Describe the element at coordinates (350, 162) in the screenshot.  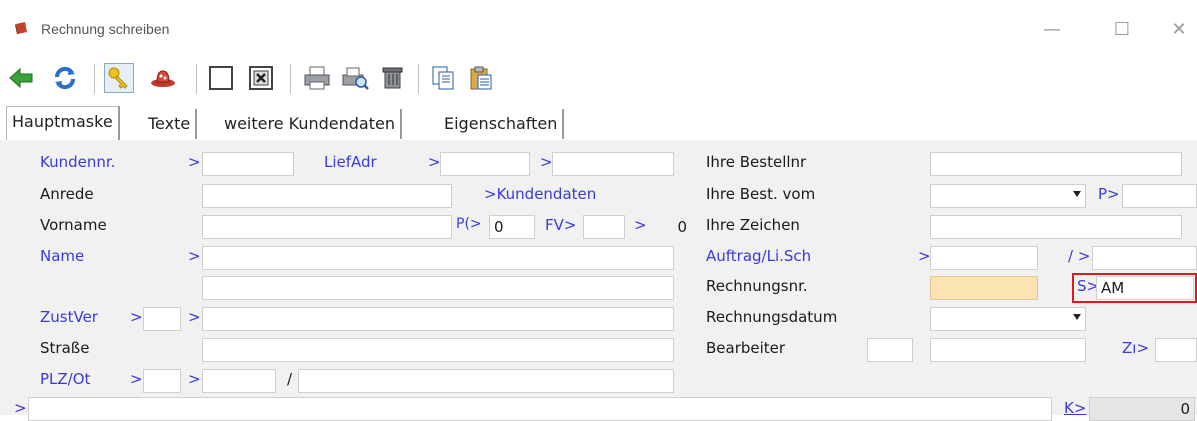
I see `liefadr-label: LiefAdr` at that location.